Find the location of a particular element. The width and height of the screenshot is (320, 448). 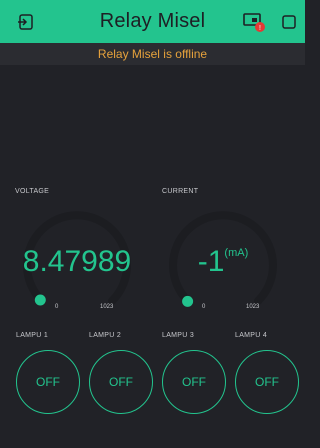

voltage-value-text: 8.47989 is located at coordinates (77, 261).